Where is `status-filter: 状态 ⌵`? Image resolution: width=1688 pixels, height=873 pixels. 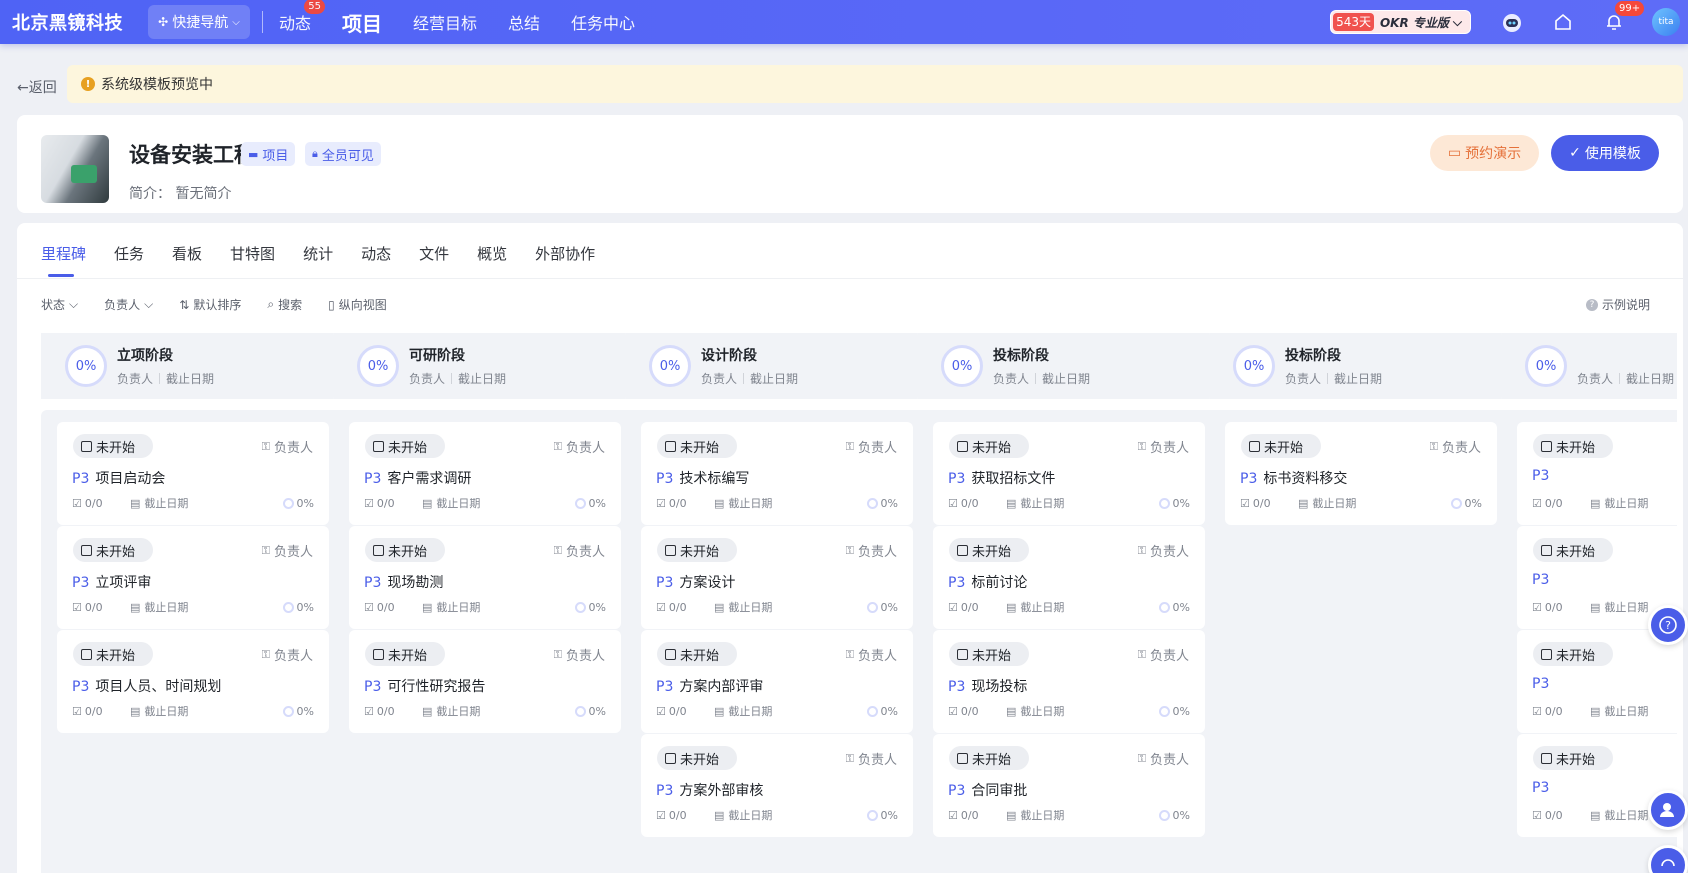
status-filter: 状态 ⌵ is located at coordinates (59, 304).